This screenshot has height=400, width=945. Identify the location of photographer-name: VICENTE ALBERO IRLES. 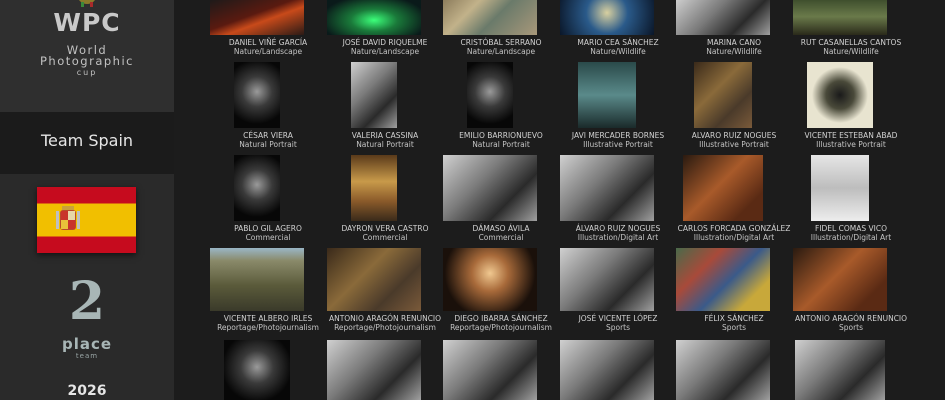
(268, 318).